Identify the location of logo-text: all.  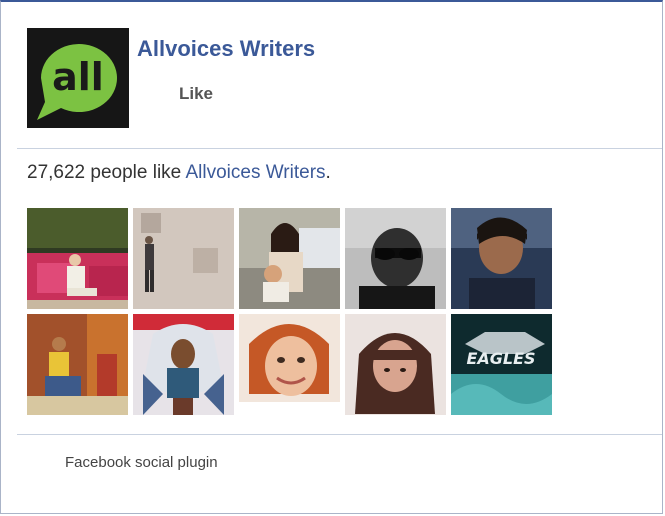
(78, 77).